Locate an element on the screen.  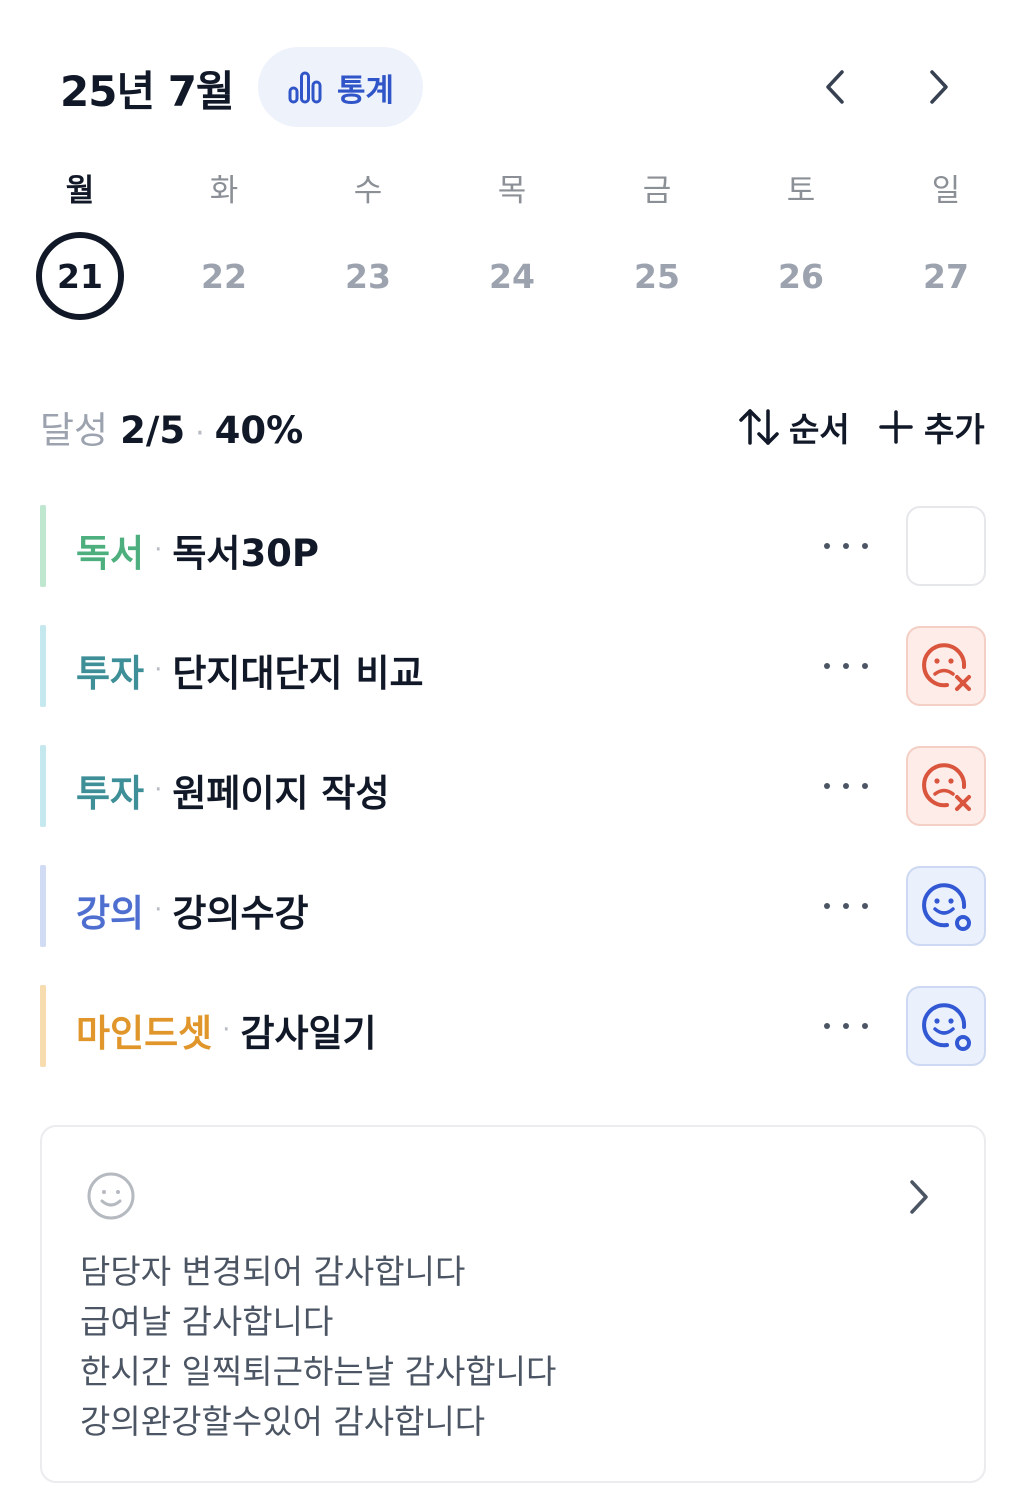
diary-line: 한시간 일찍퇴근하는날 감사합니다 is located at coordinates (318, 1371).